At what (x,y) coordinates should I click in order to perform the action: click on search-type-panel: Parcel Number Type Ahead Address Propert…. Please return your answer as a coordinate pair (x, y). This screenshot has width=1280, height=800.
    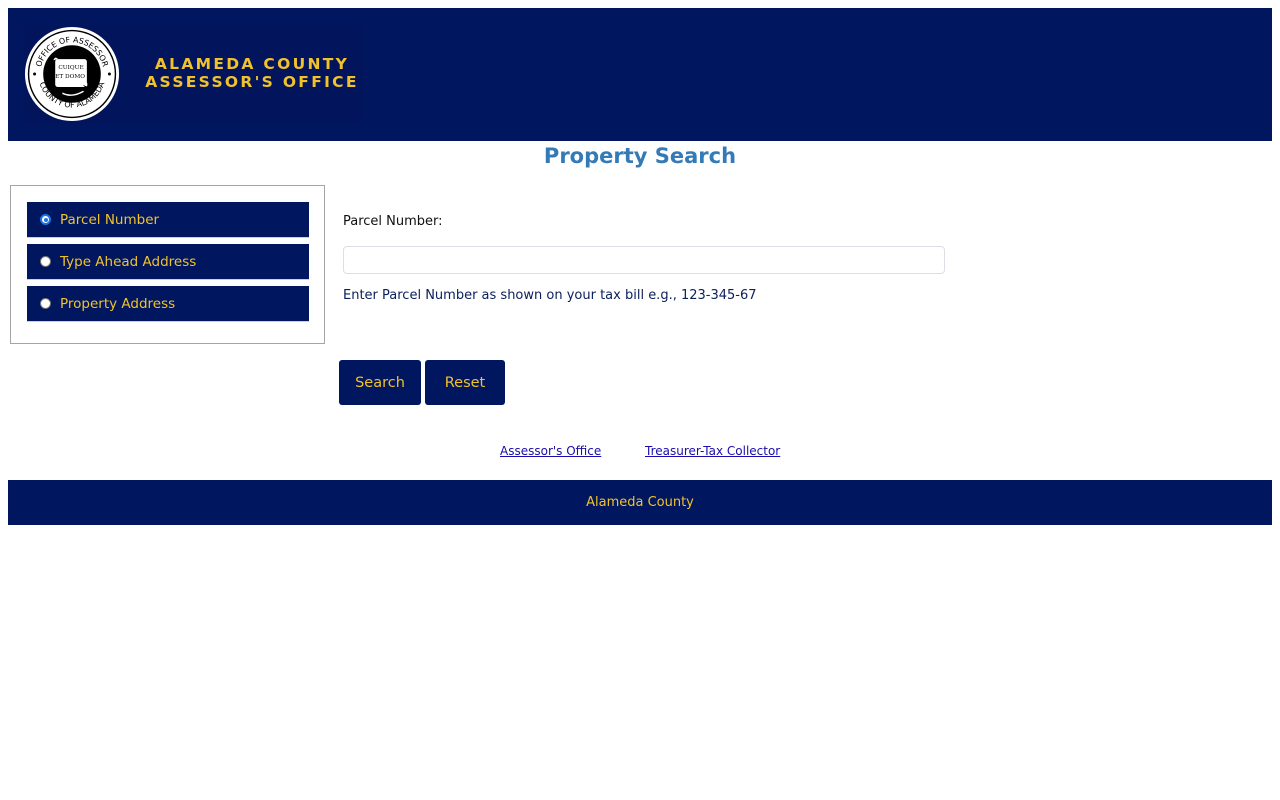
    Looking at the image, I should click on (167, 264).